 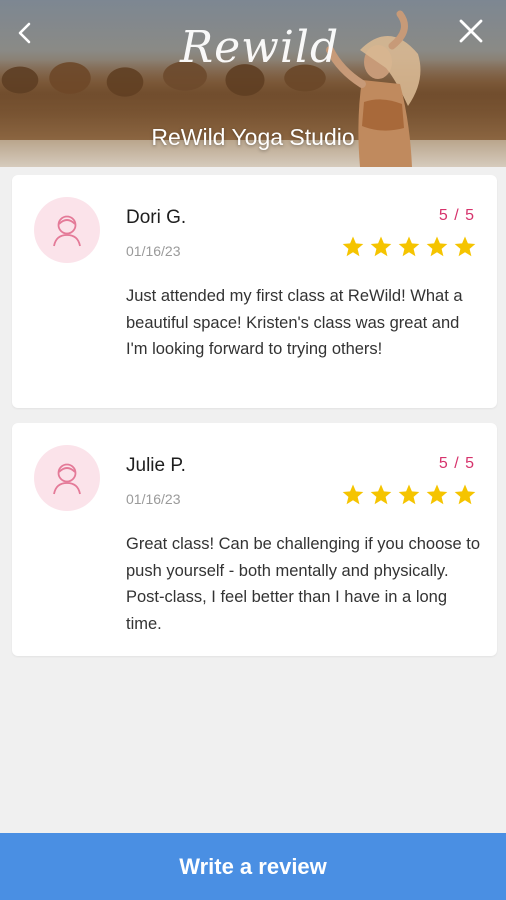 I want to click on write-review-button: Write a review, so click(x=253, y=866).